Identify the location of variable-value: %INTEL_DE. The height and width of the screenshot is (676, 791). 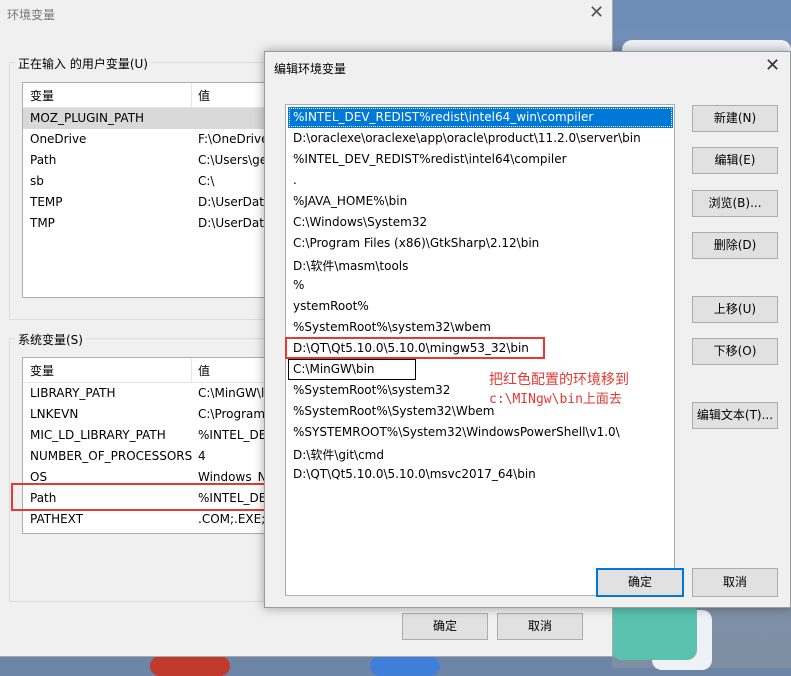
(232, 435).